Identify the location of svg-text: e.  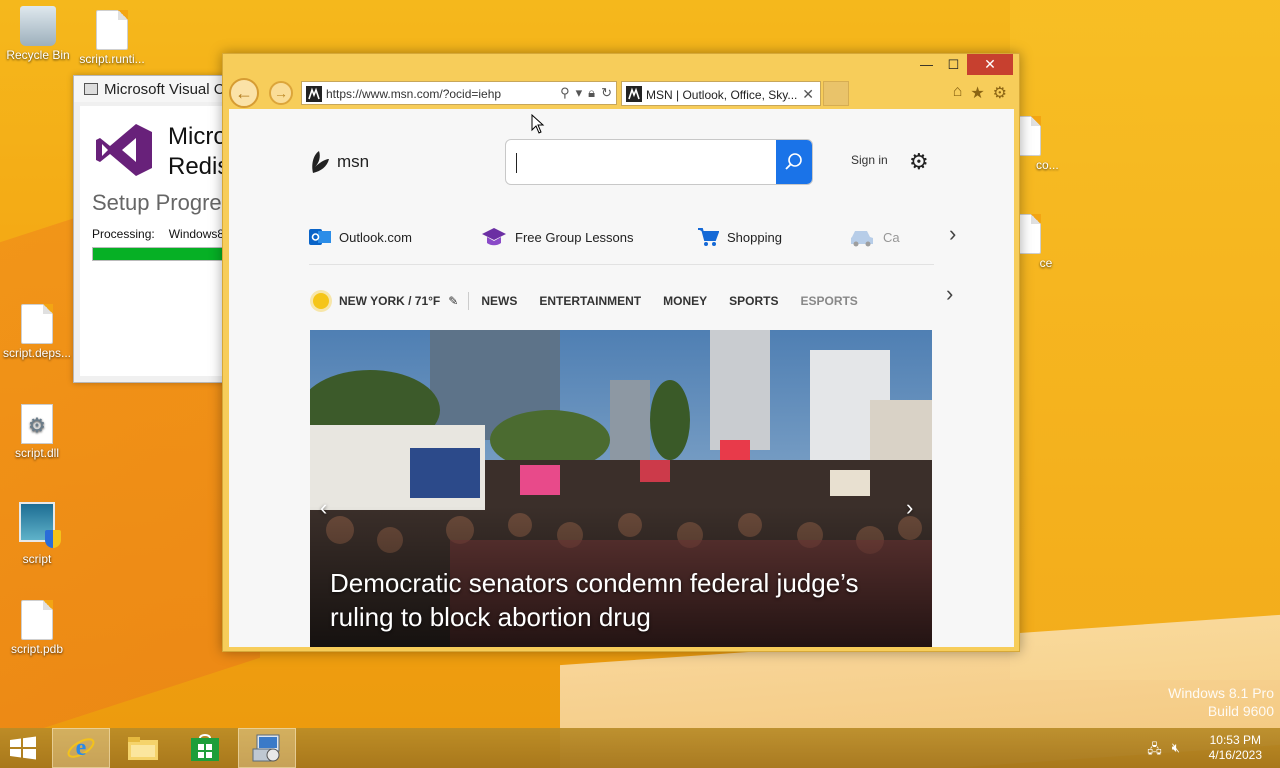
(81, 748).